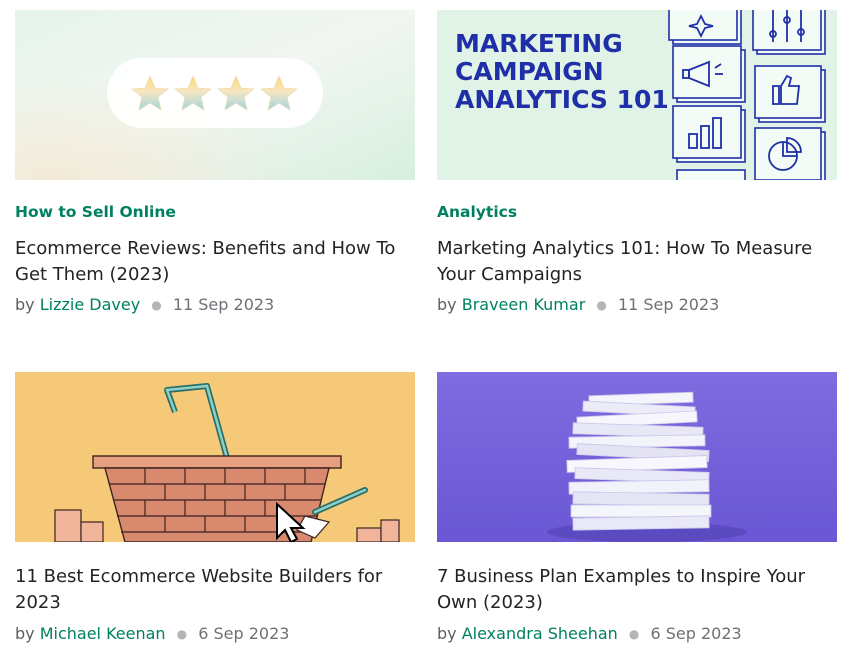 The width and height of the screenshot is (852, 658). I want to click on article-meta: by Braveen Kumar ● 11 Sep 2023, so click(578, 305).